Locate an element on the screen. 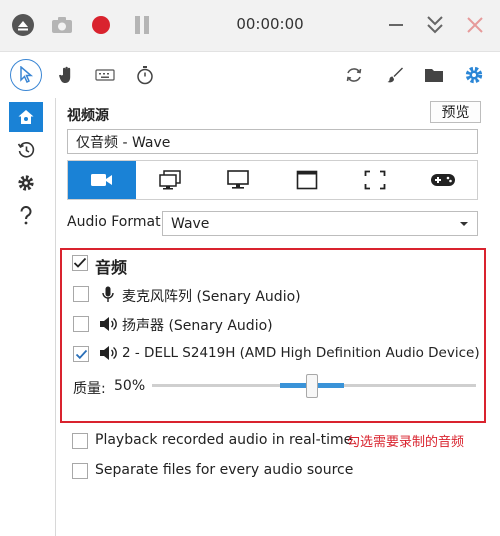  video-source-field: 仅音频 - Wave is located at coordinates (272, 141).